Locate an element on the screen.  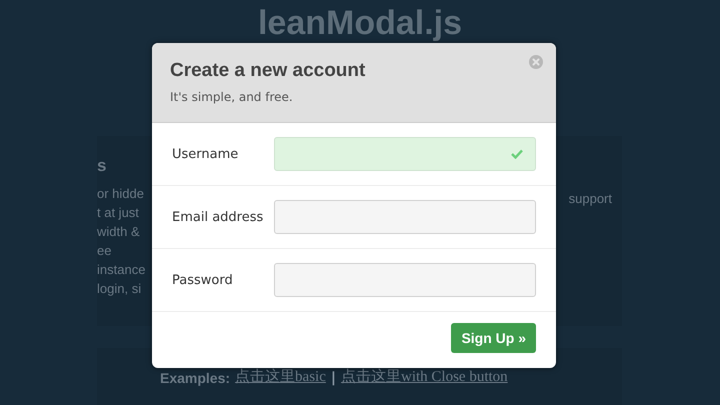
field-label: Password is located at coordinates (203, 280).